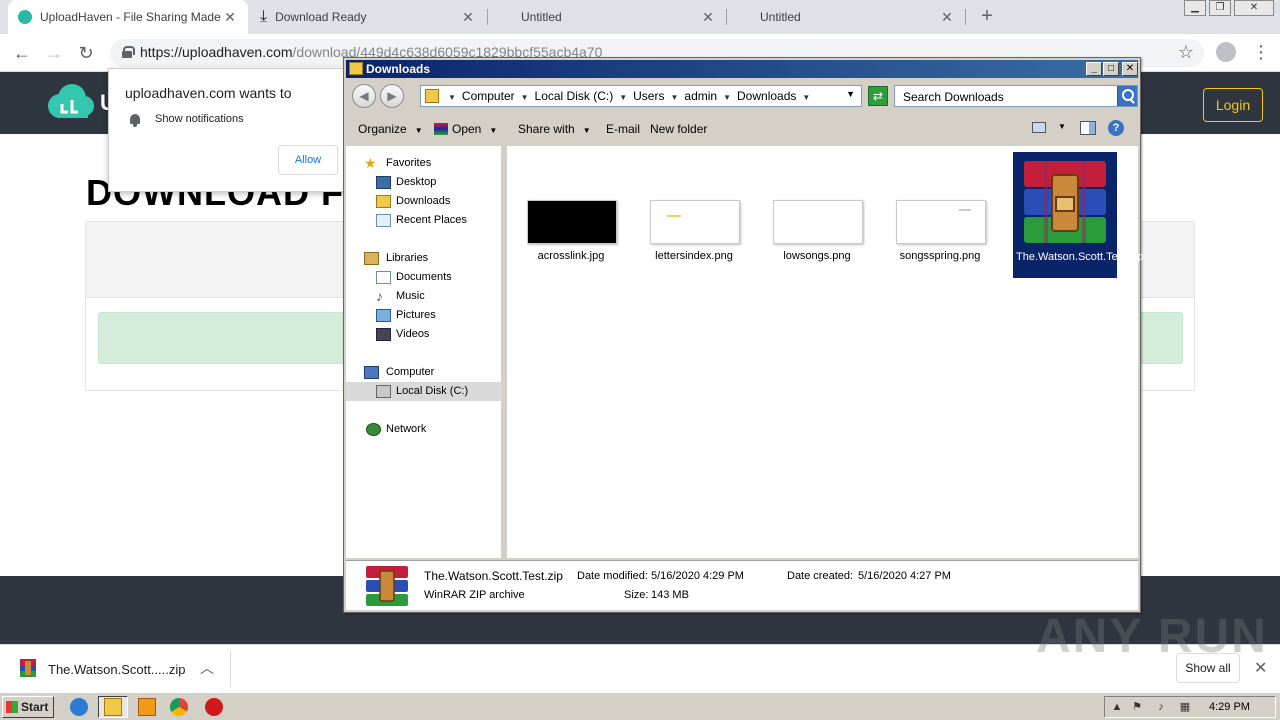 This screenshot has width=1280, height=720. I want to click on reload-button: ↻, so click(86, 53).